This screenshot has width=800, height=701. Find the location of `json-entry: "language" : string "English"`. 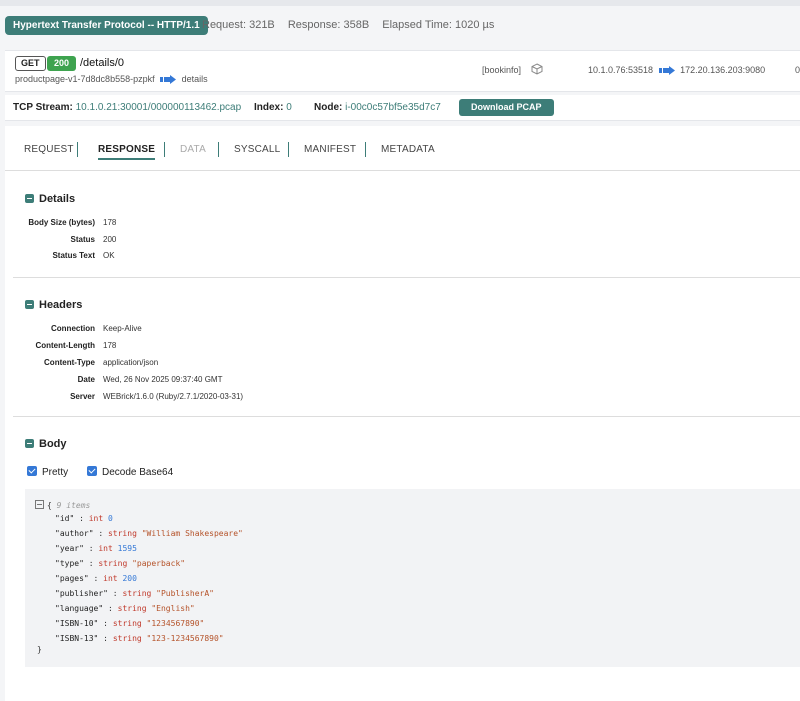

json-entry: "language" : string "English" is located at coordinates (125, 608).